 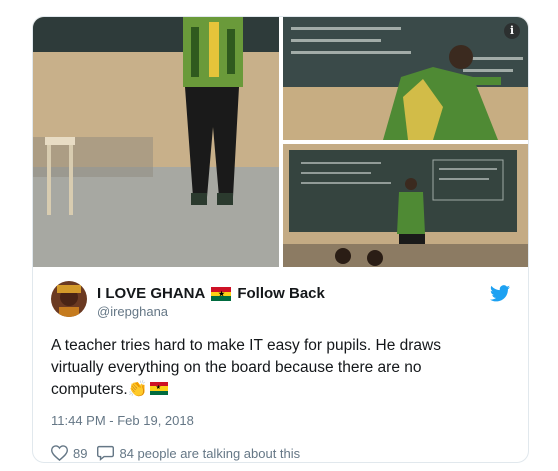 I want to click on display-name: I LOVE GHANA, so click(x=151, y=294).